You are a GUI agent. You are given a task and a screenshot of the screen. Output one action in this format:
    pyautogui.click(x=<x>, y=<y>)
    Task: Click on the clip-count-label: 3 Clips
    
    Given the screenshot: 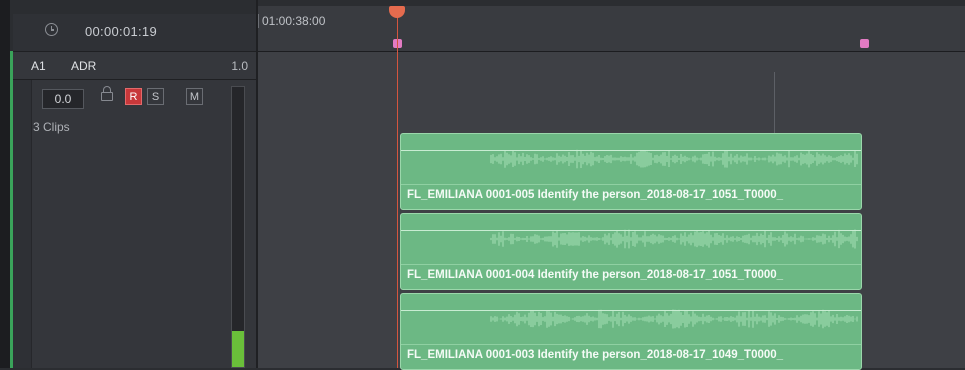 What is the action you would take?
    pyautogui.click(x=51, y=127)
    